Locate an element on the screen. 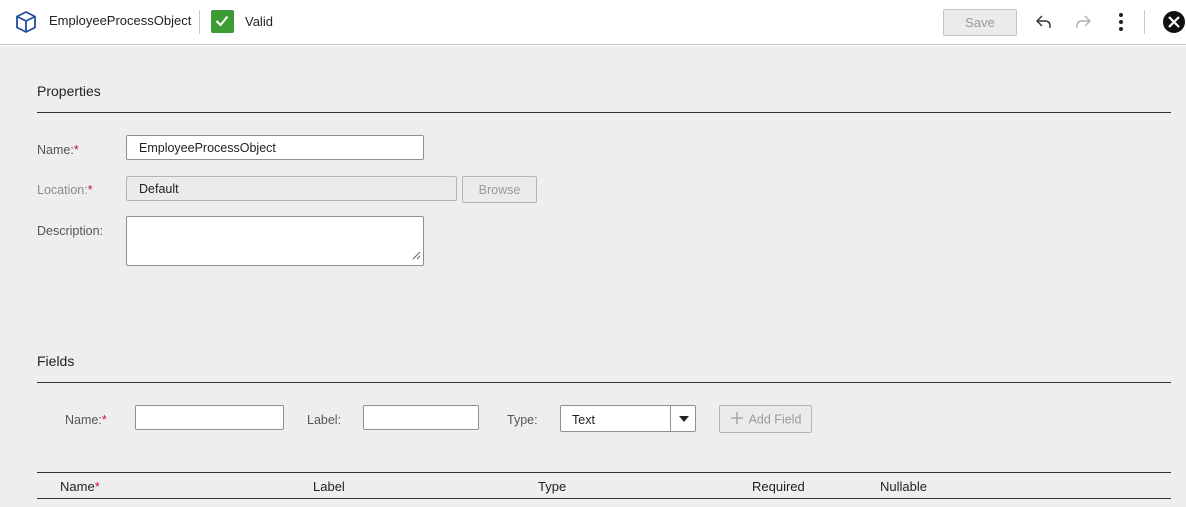 The height and width of the screenshot is (507, 1186). location-field is located at coordinates (291, 188).